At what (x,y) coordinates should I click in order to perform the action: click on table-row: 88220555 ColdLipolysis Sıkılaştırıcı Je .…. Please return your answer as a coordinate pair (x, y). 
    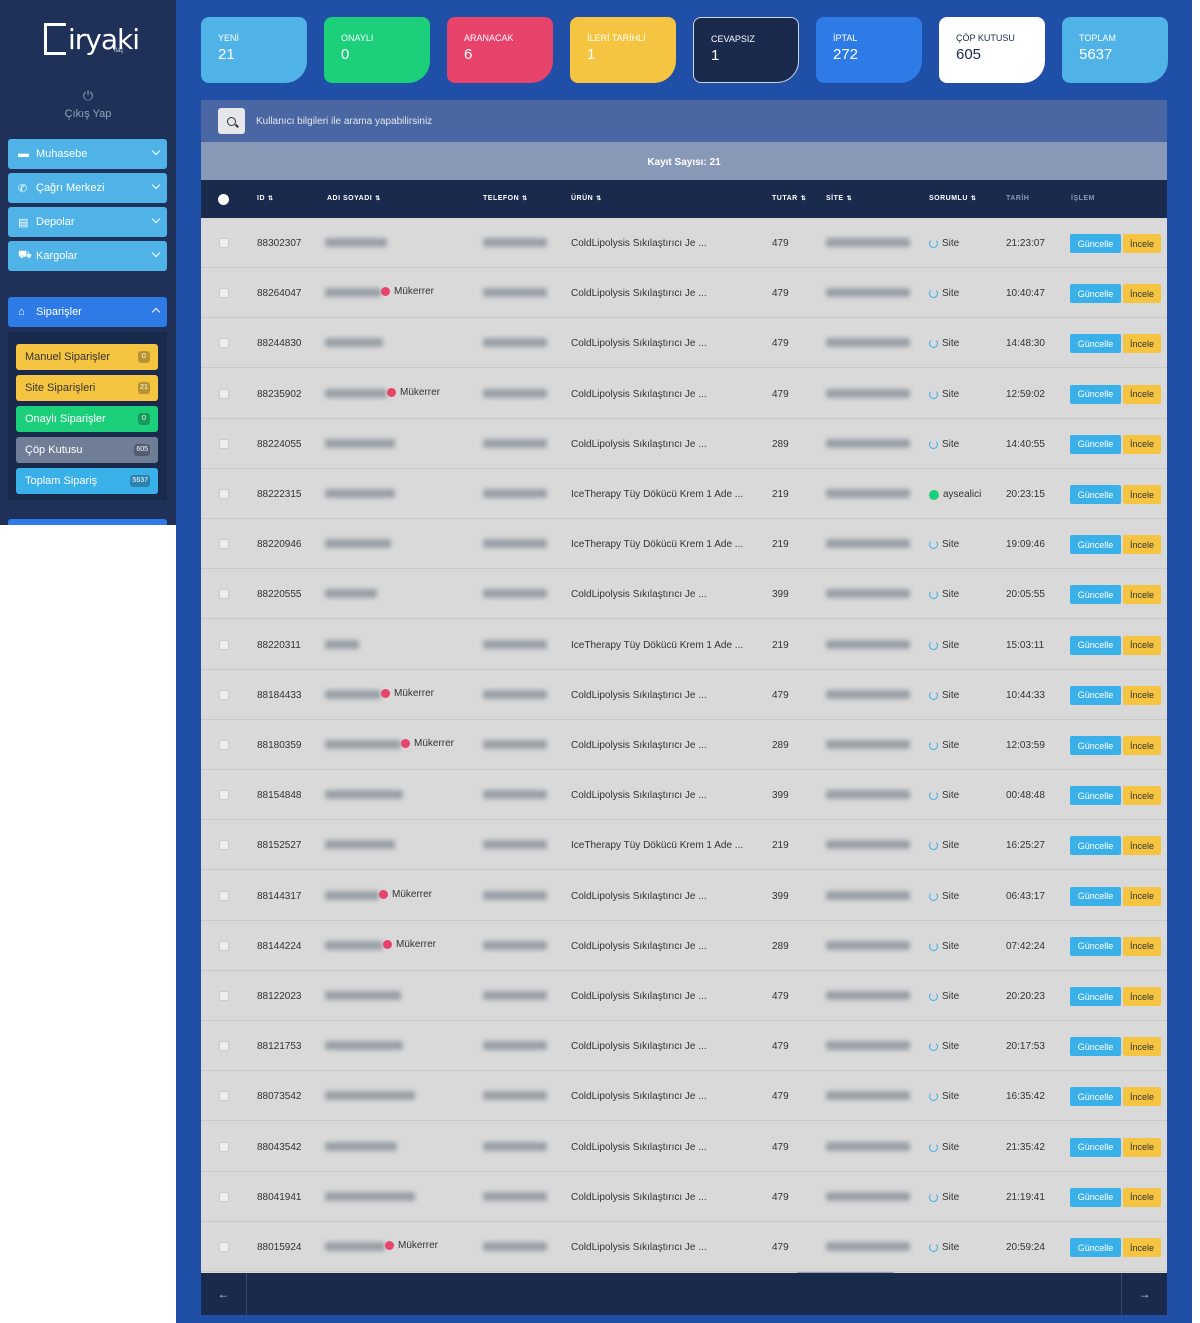
    Looking at the image, I should click on (684, 594).